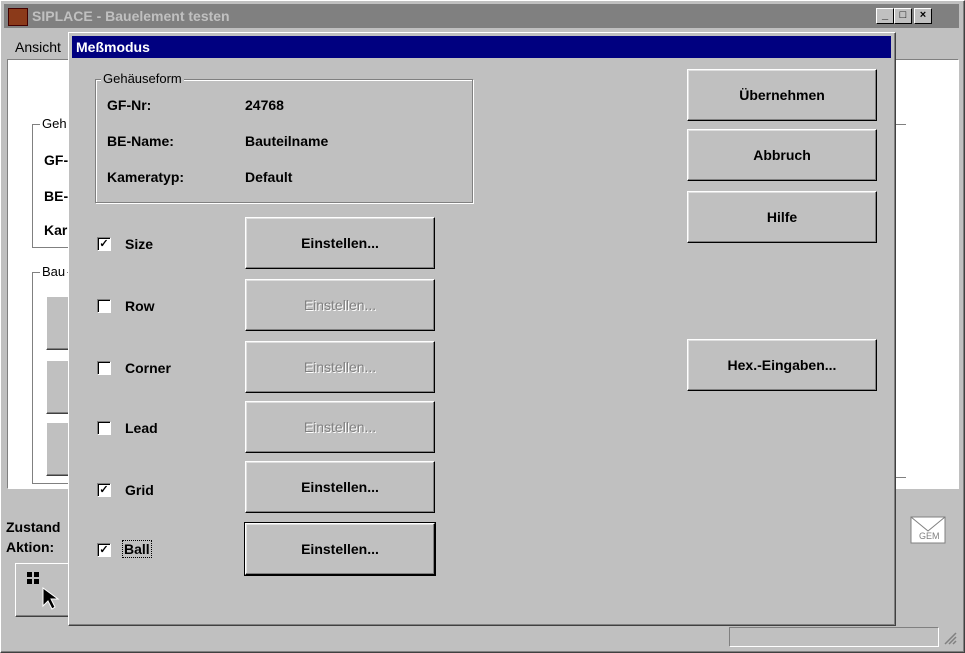 Image resolution: width=965 pixels, height=653 pixels. Describe the element at coordinates (139, 244) in the screenshot. I see `size-label: Size` at that location.